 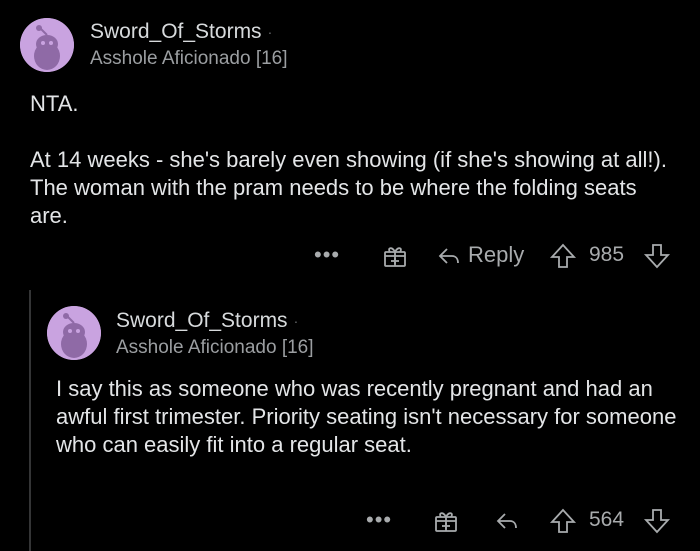 What do you see at coordinates (54, 103) in the screenshot?
I see `comment-paragraph: NTA.` at bounding box center [54, 103].